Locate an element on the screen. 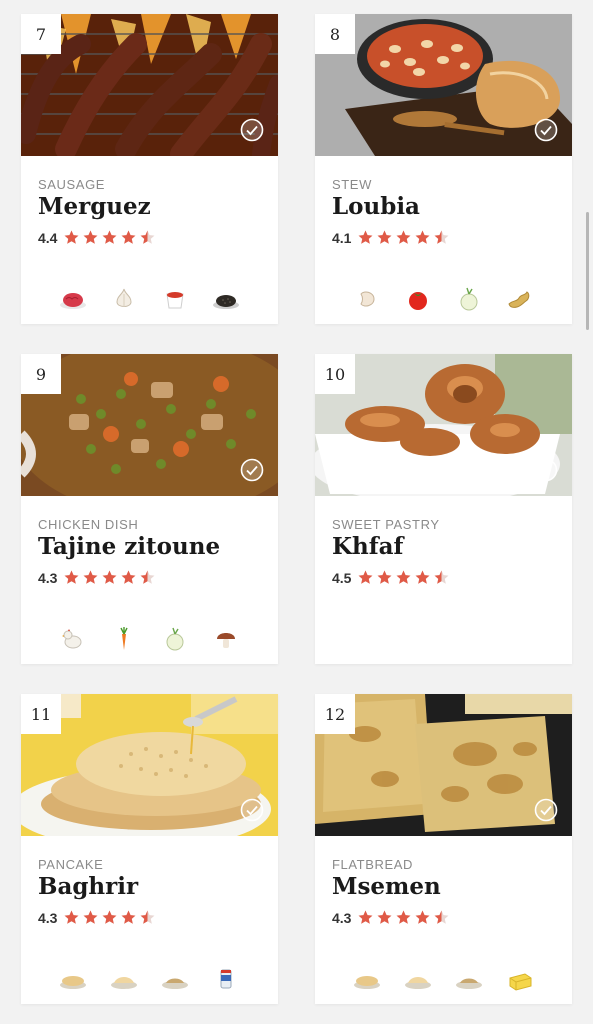  dish-card-khfaf: 10 SWEET PASTRY Khfaf 4.5 is located at coordinates (443, 509).